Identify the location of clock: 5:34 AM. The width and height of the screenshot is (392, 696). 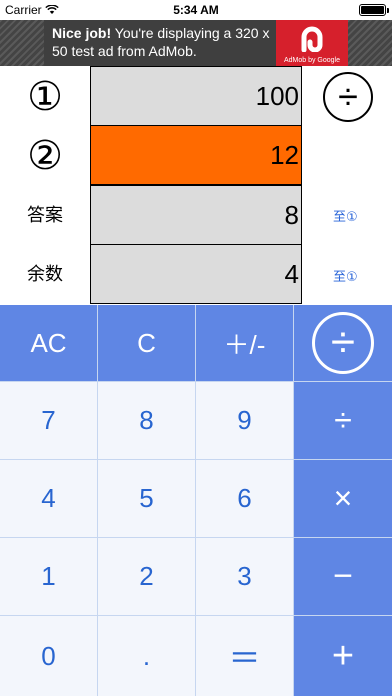
(196, 10).